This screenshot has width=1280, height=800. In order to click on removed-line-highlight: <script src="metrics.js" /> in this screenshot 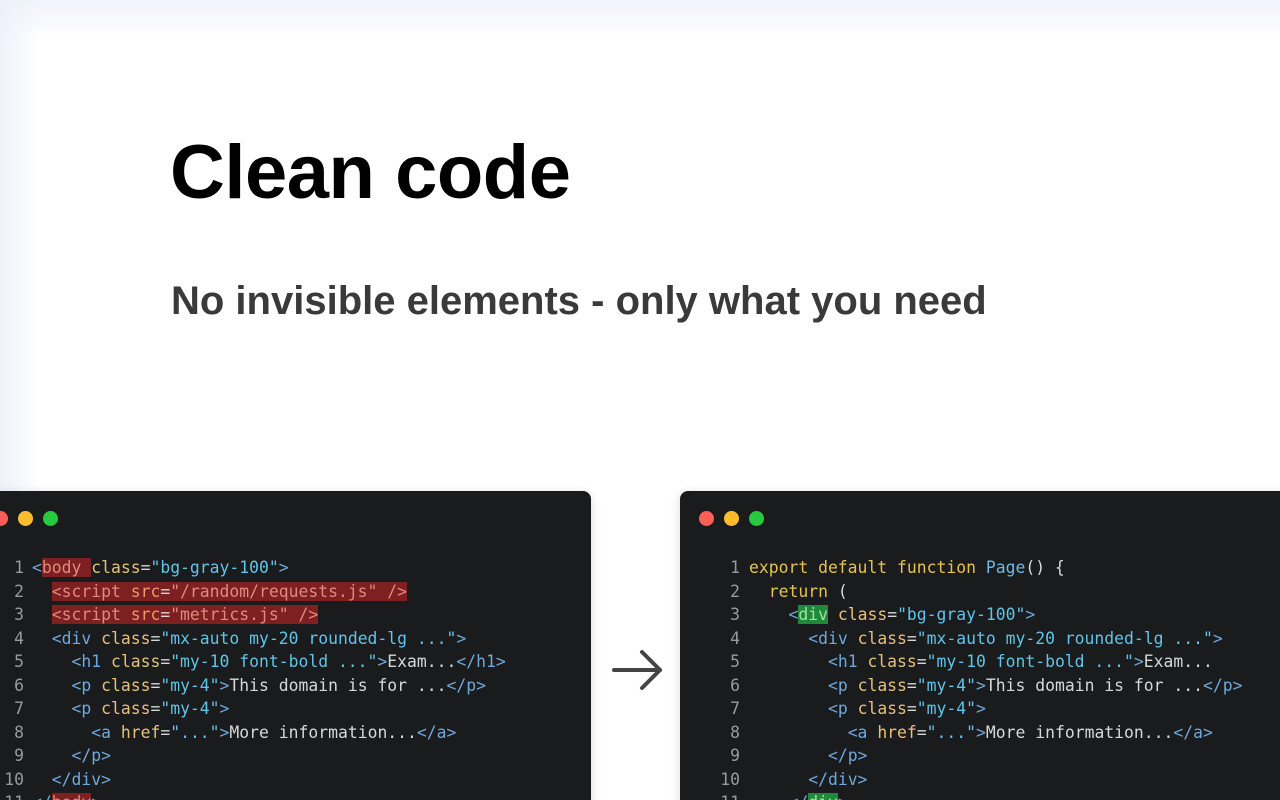, I will do `click(185, 614)`.